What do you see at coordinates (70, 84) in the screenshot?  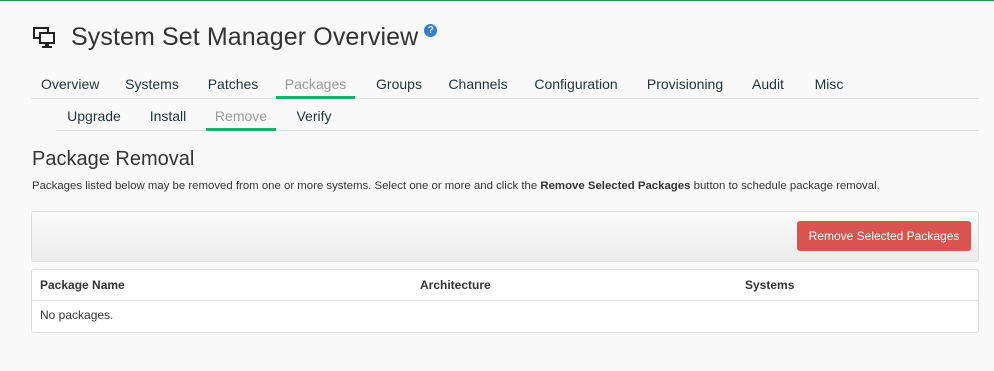 I see `tab-overview: Overview` at bounding box center [70, 84].